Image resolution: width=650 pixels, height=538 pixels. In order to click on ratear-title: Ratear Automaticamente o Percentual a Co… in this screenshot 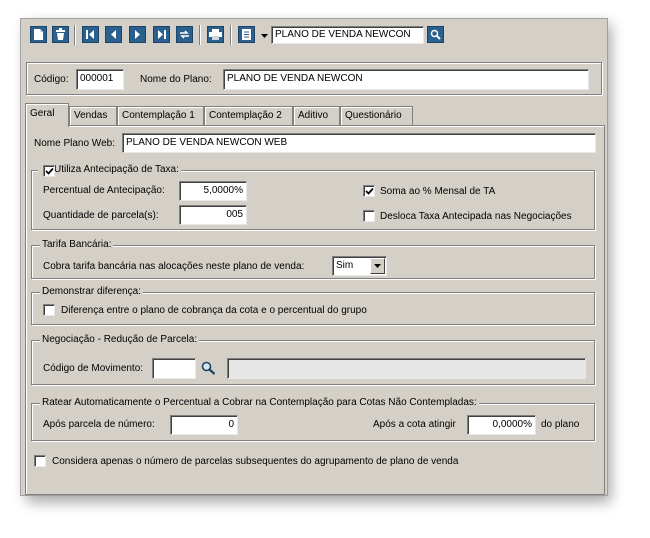, I will do `click(259, 402)`.